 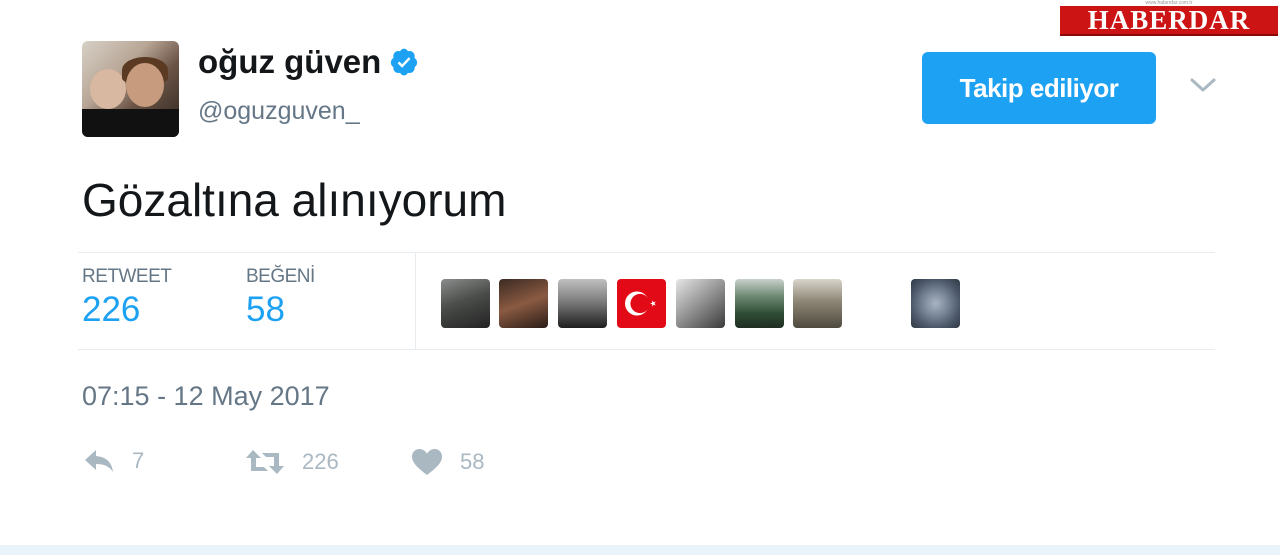 I want to click on display-name: oğuz güven, so click(x=289, y=62).